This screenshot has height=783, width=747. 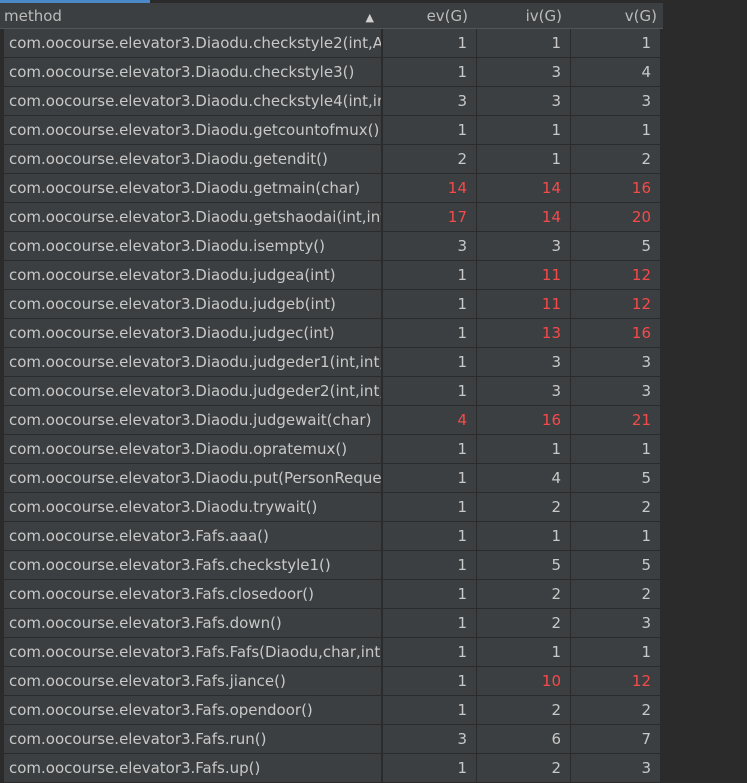 What do you see at coordinates (330, 623) in the screenshot?
I see `table-row: com.oocourse.elevator3.Fafs.down() 1 2 3` at bounding box center [330, 623].